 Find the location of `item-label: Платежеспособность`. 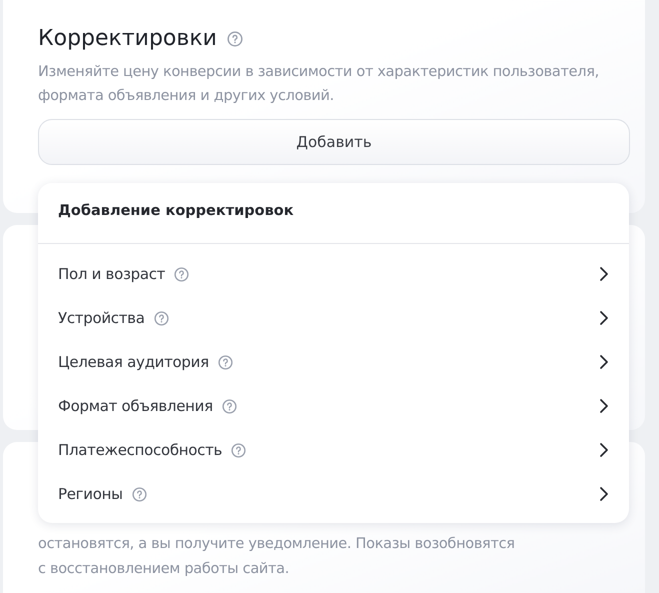

item-label: Платежеспособность is located at coordinates (140, 450).